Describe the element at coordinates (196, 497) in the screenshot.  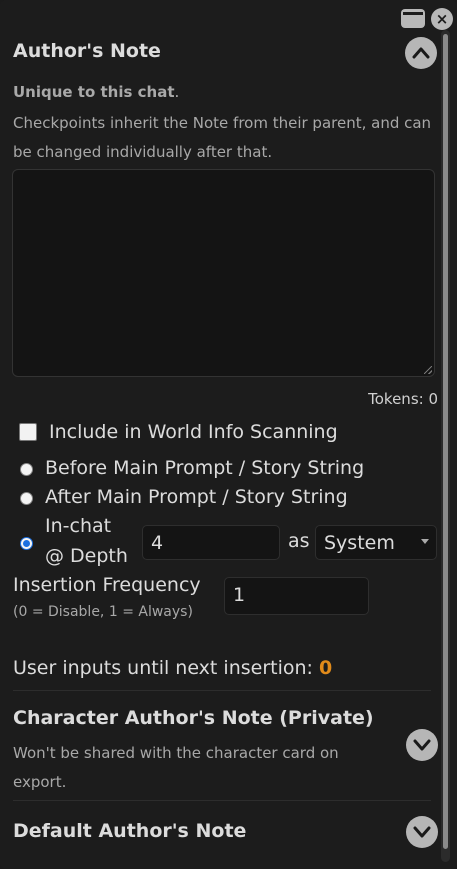
I see `position-after-label: After Main Prompt / Story String` at that location.